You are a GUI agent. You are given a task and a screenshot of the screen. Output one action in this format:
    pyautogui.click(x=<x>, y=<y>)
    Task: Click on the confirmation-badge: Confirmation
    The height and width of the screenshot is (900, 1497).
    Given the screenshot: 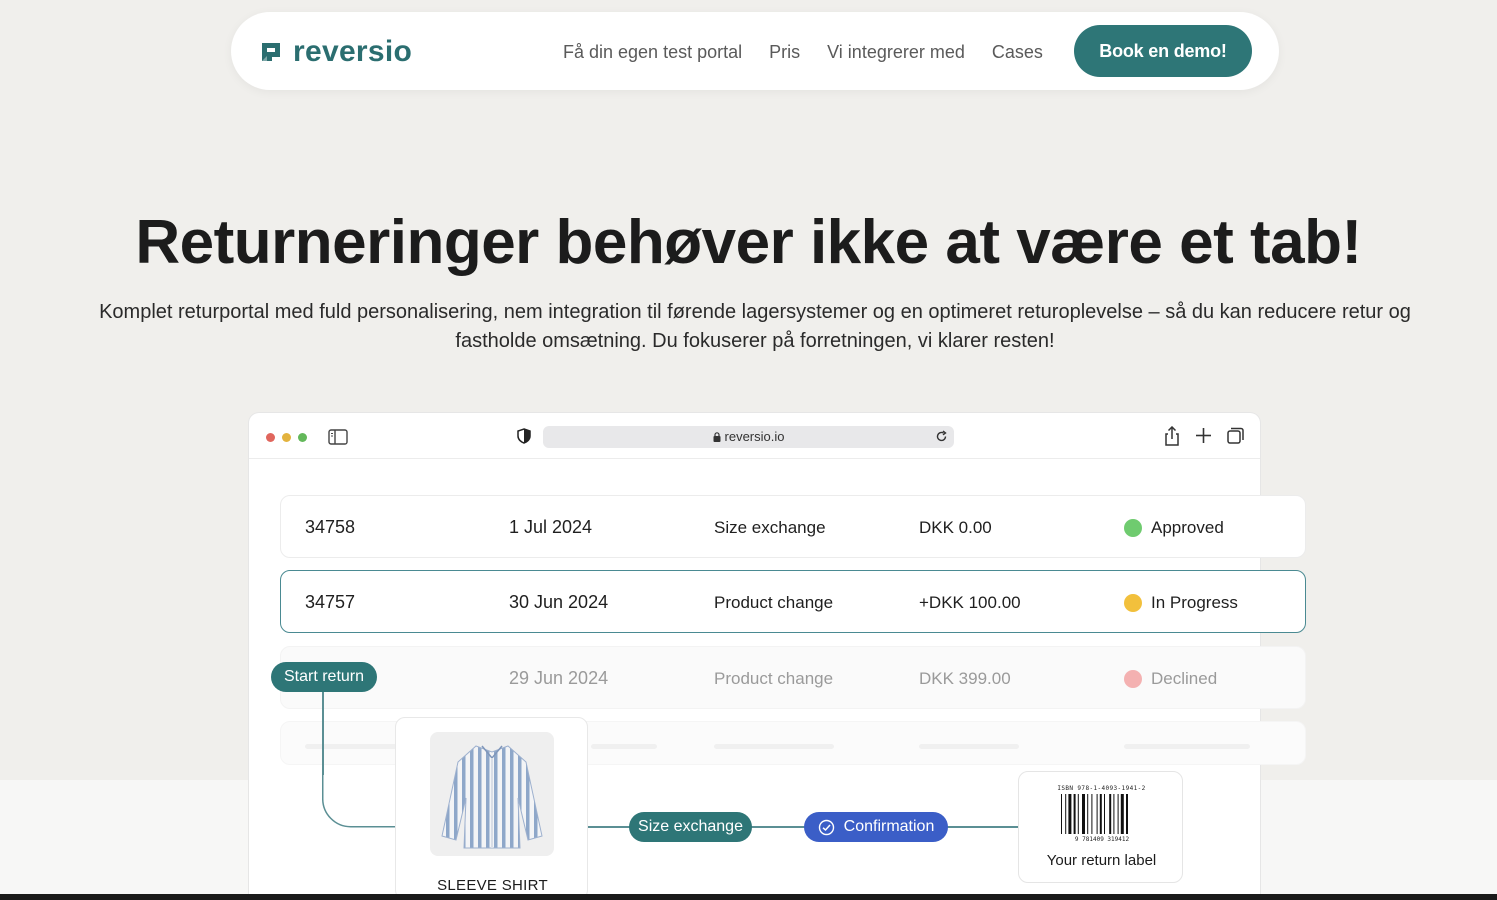 What is the action you would take?
    pyautogui.click(x=876, y=827)
    